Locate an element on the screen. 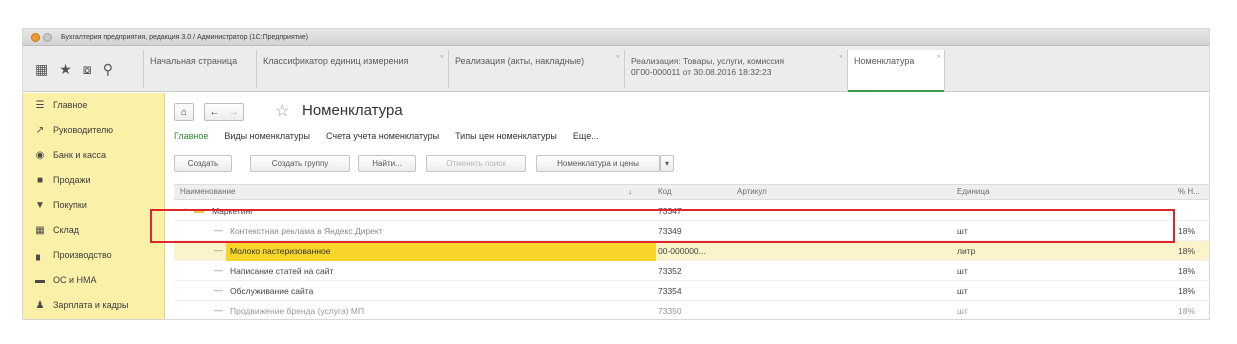  sidebar-item-purchases: ▼ Покупки is located at coordinates (94, 205).